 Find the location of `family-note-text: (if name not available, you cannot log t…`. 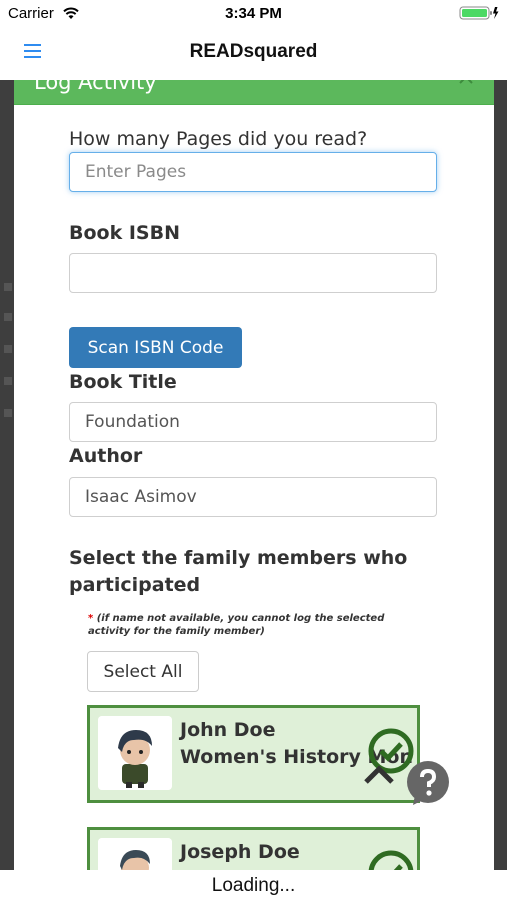

family-note-text: (if name not available, you cannot log t… is located at coordinates (236, 625).